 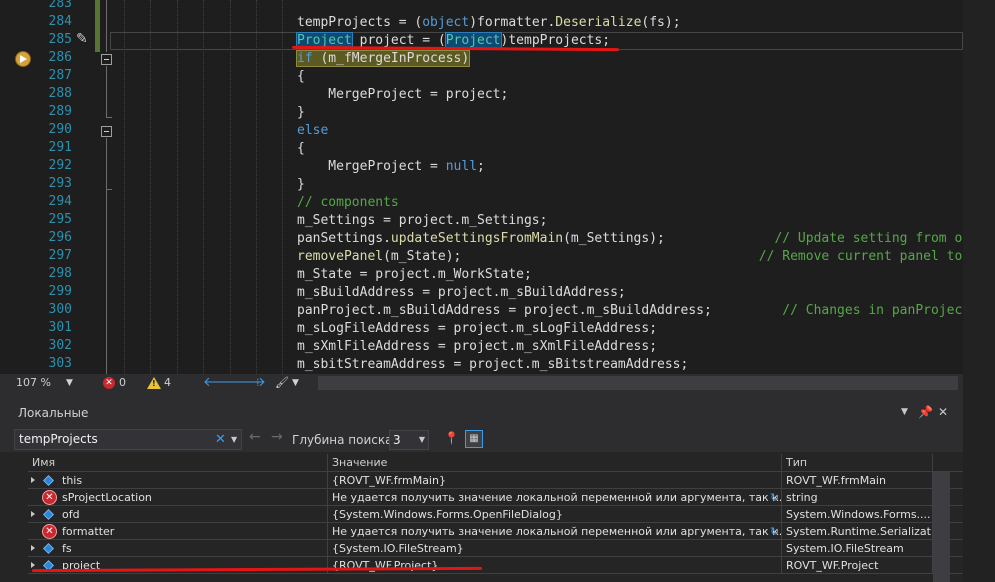 What do you see at coordinates (154, 383) in the screenshot?
I see `warning-icon` at bounding box center [154, 383].